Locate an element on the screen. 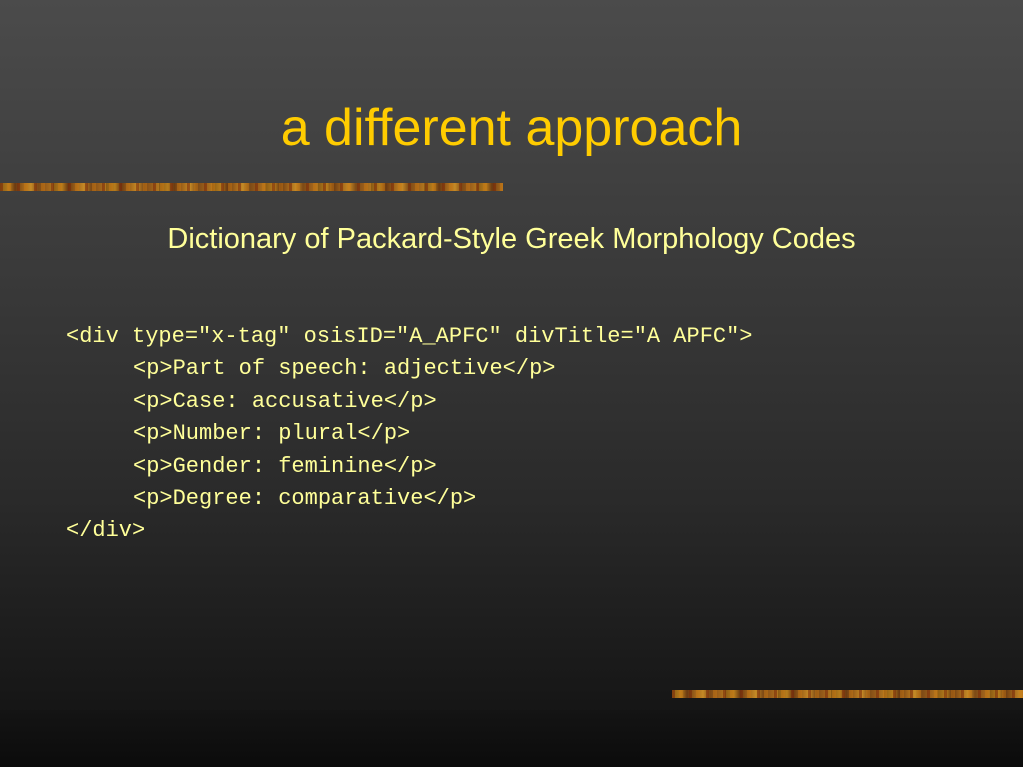  code-line-close-div: </div> is located at coordinates (106, 531).